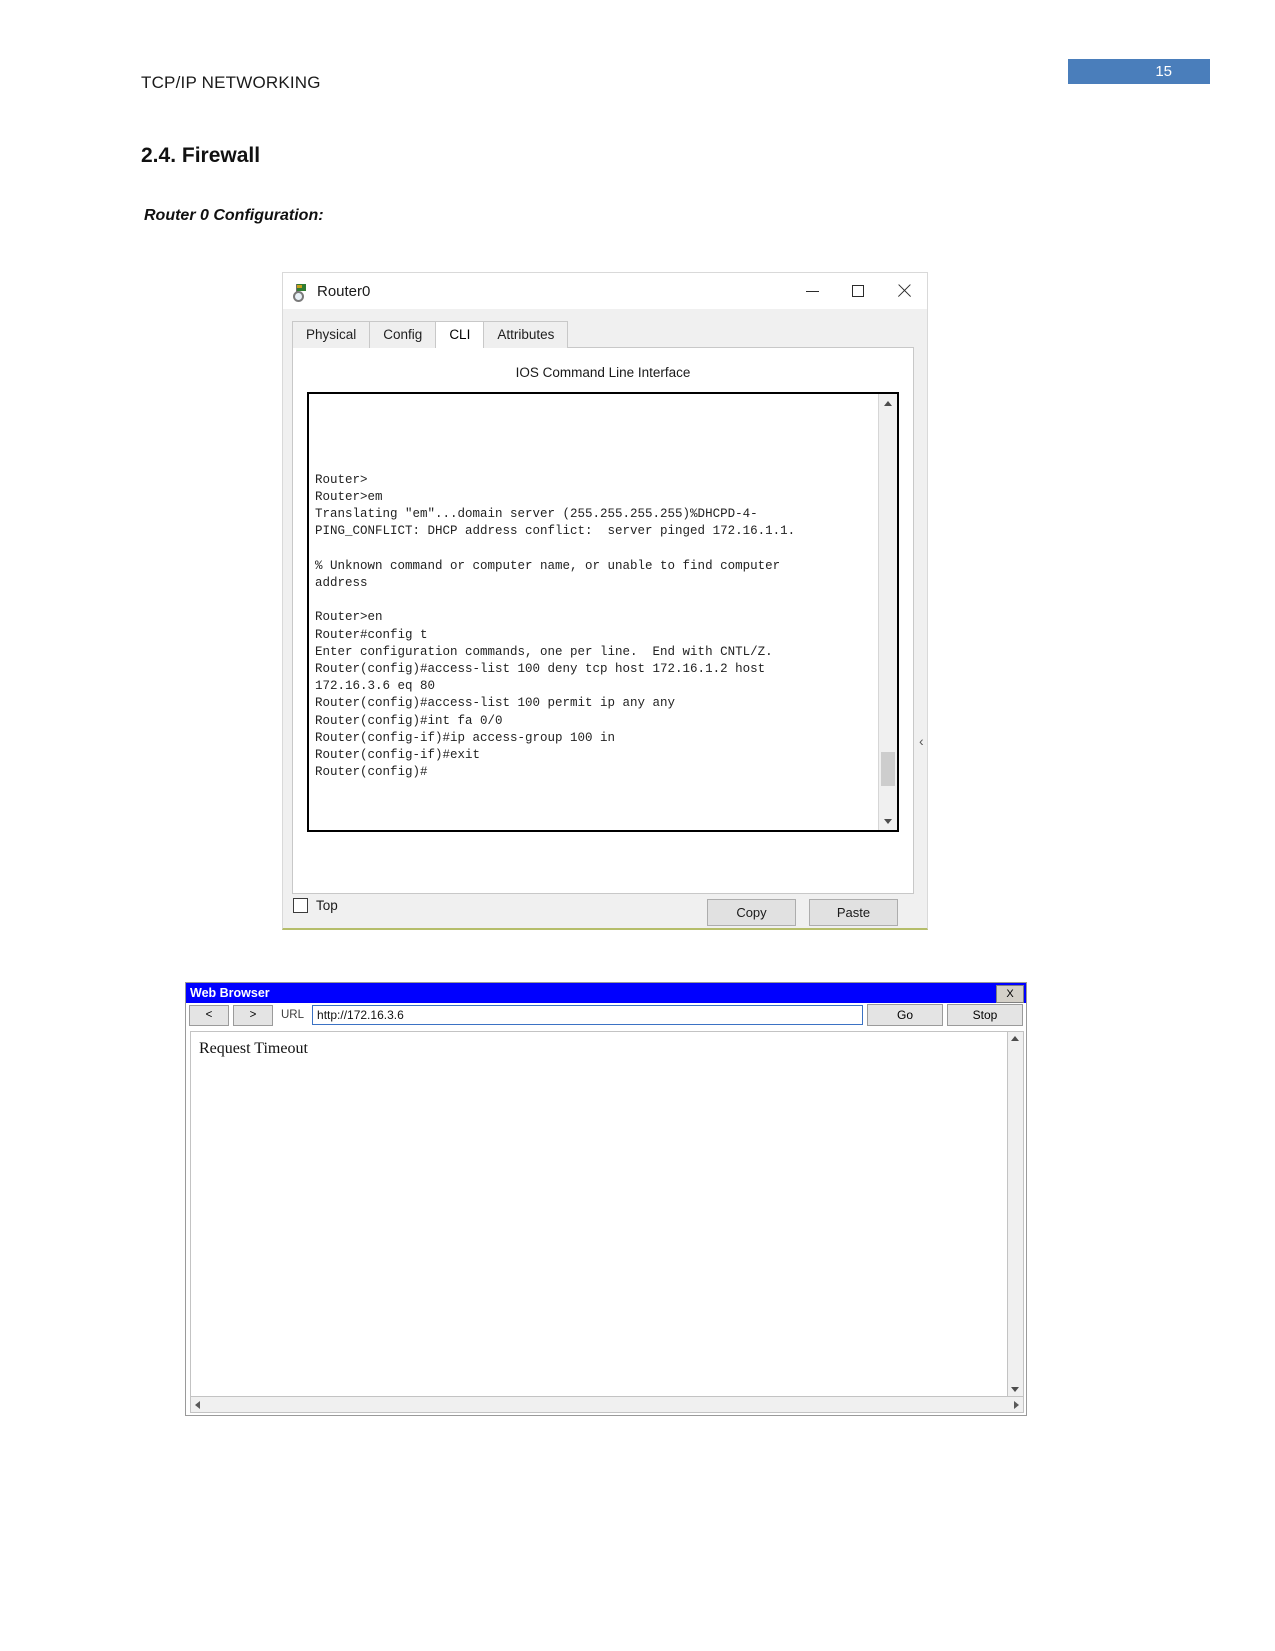  What do you see at coordinates (253, 1048) in the screenshot?
I see `page-status-text: Request Timeout` at bounding box center [253, 1048].